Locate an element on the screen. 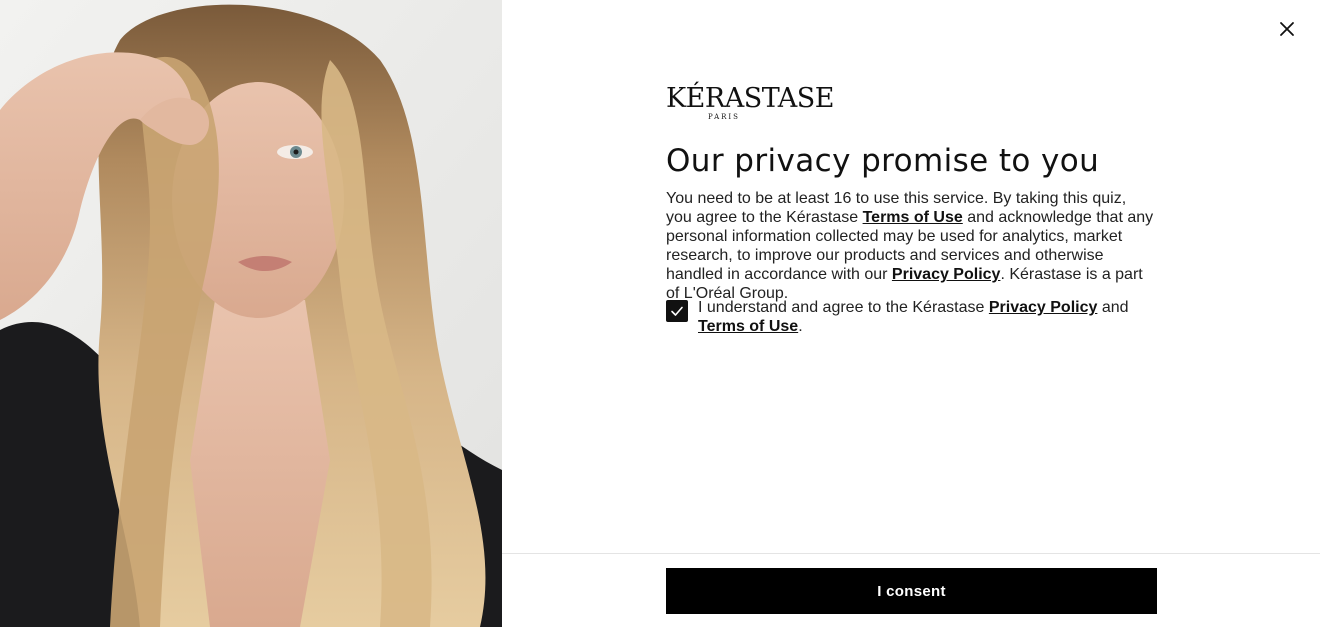 The height and width of the screenshot is (627, 1320). terms-of-use-link: Terms of Use is located at coordinates (913, 217).